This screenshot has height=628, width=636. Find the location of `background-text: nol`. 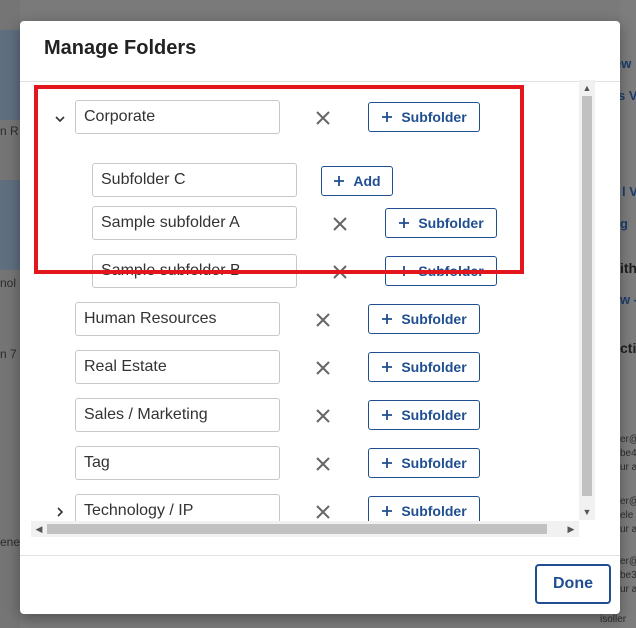

background-text: nol is located at coordinates (8, 283).